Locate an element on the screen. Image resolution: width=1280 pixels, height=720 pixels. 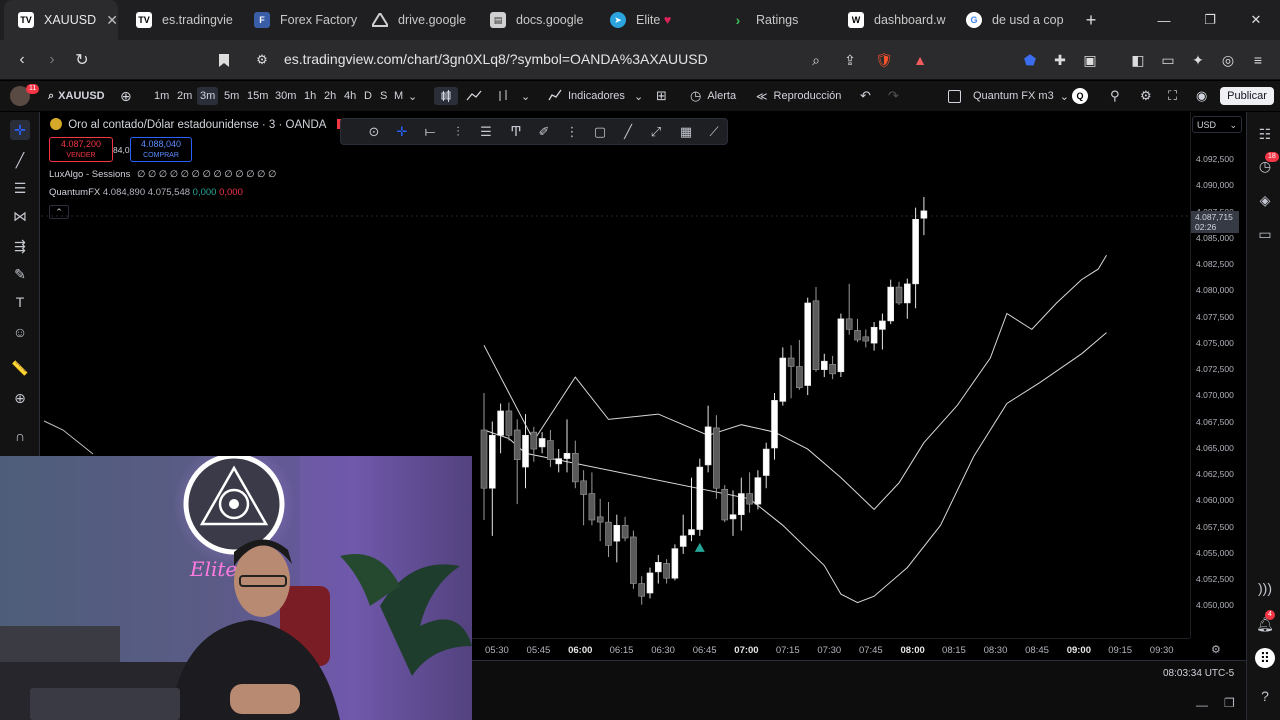
chevron-up-icon: ⌃ is located at coordinates (59, 212).